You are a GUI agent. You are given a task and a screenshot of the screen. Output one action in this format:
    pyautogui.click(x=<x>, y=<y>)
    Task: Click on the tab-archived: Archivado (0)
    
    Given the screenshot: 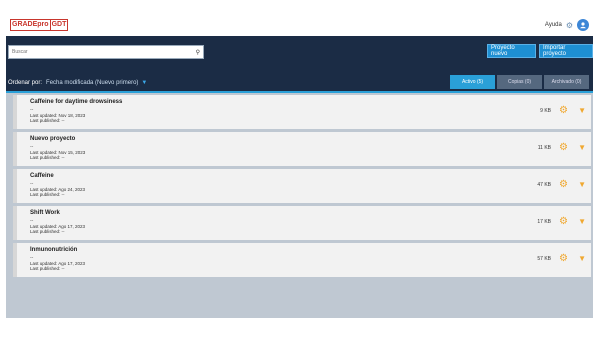 What is the action you would take?
    pyautogui.click(x=566, y=82)
    